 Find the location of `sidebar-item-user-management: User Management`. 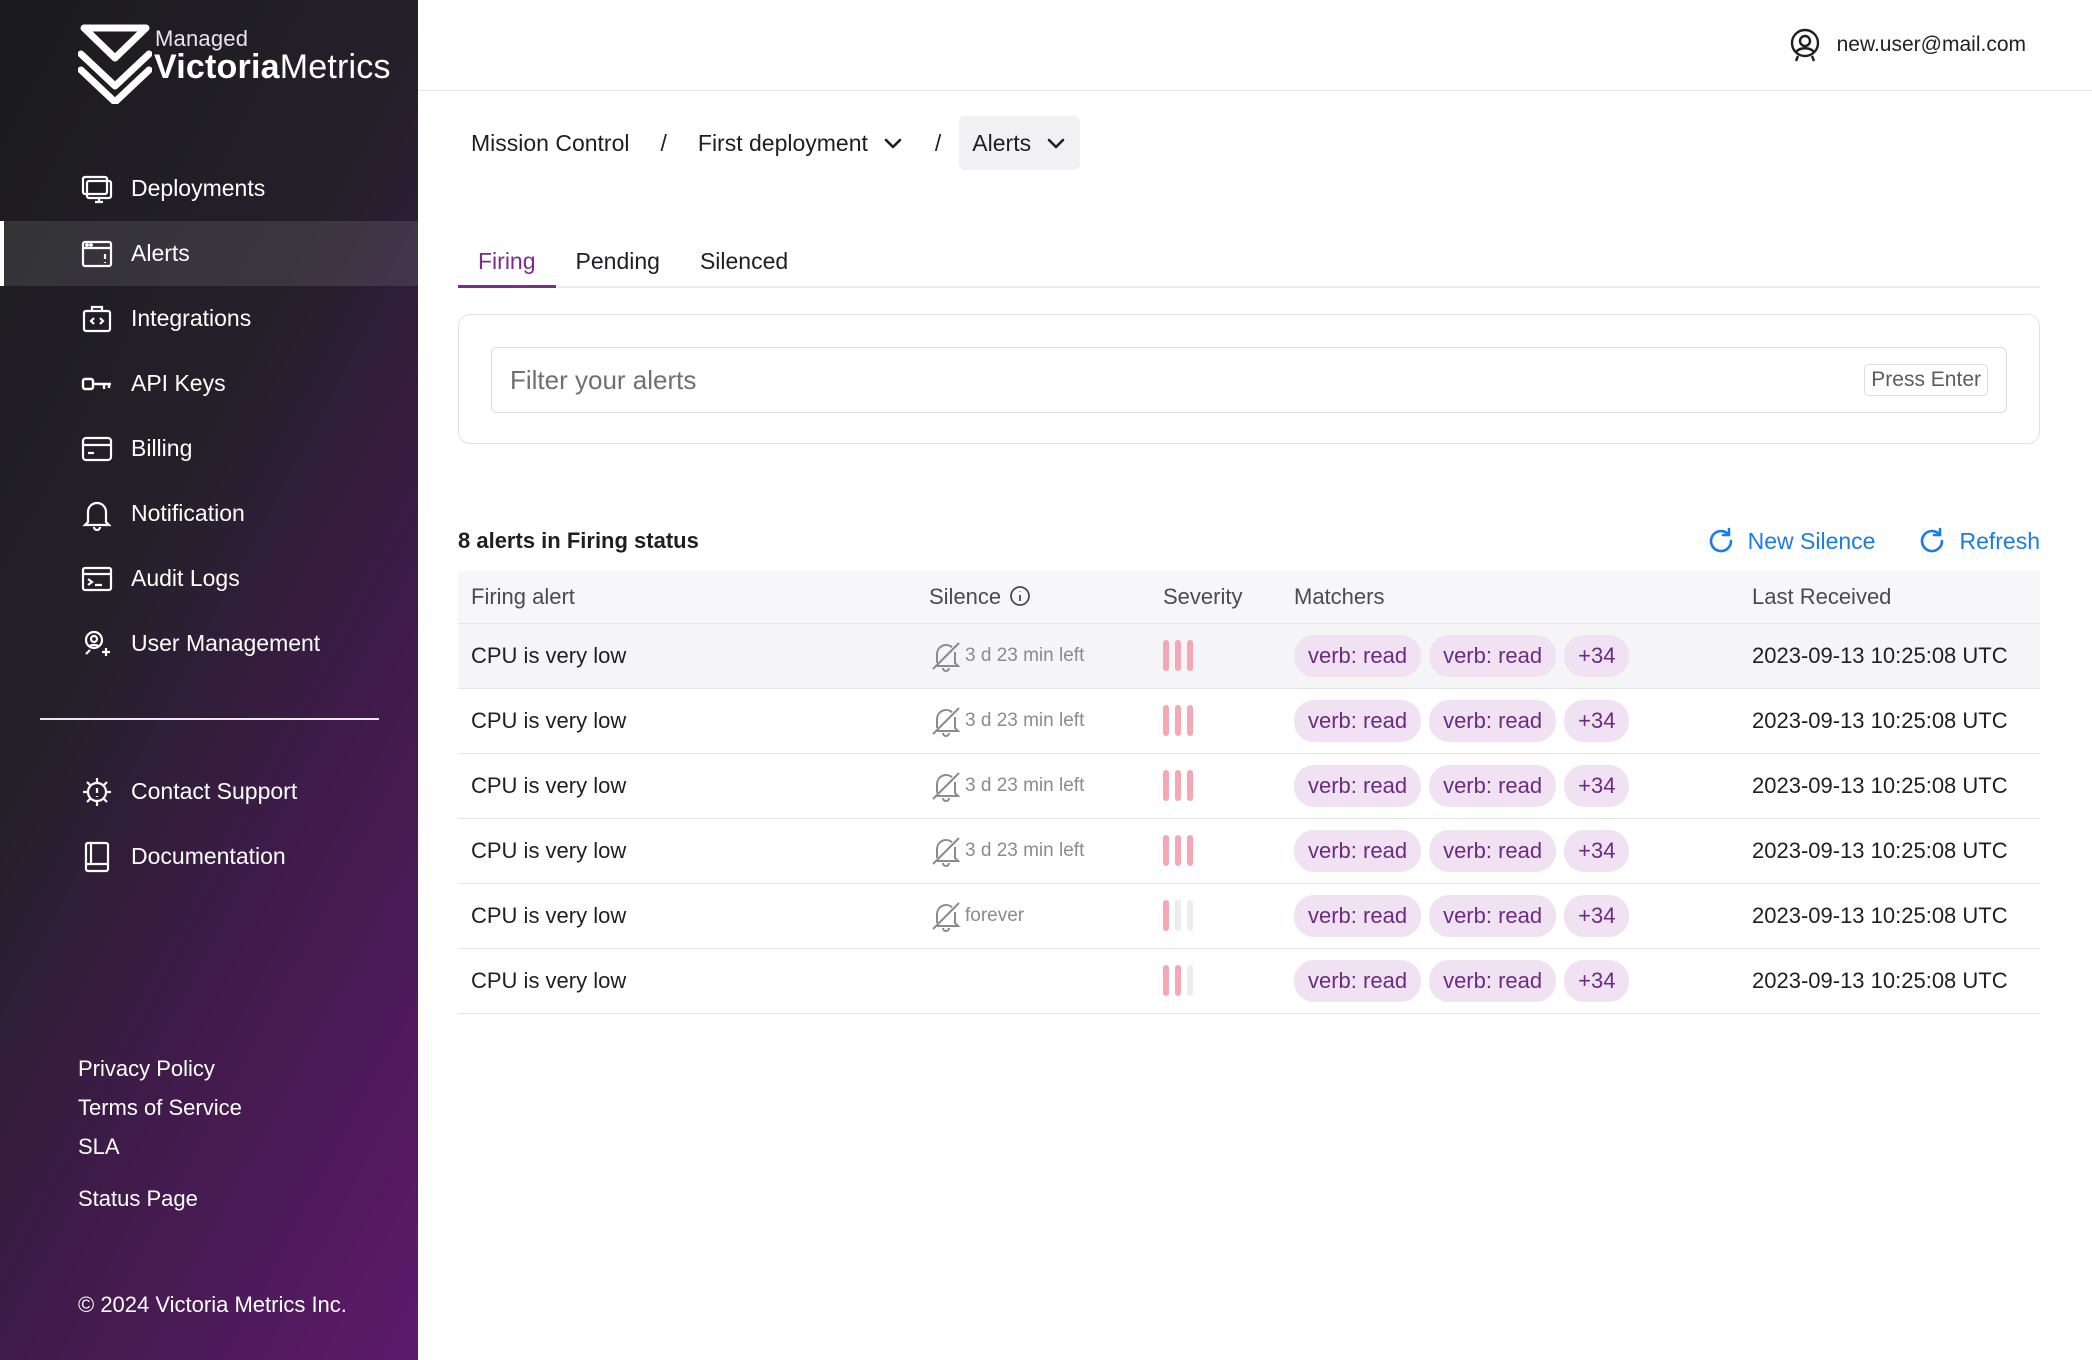

sidebar-item-user-management: User Management is located at coordinates (209, 643).